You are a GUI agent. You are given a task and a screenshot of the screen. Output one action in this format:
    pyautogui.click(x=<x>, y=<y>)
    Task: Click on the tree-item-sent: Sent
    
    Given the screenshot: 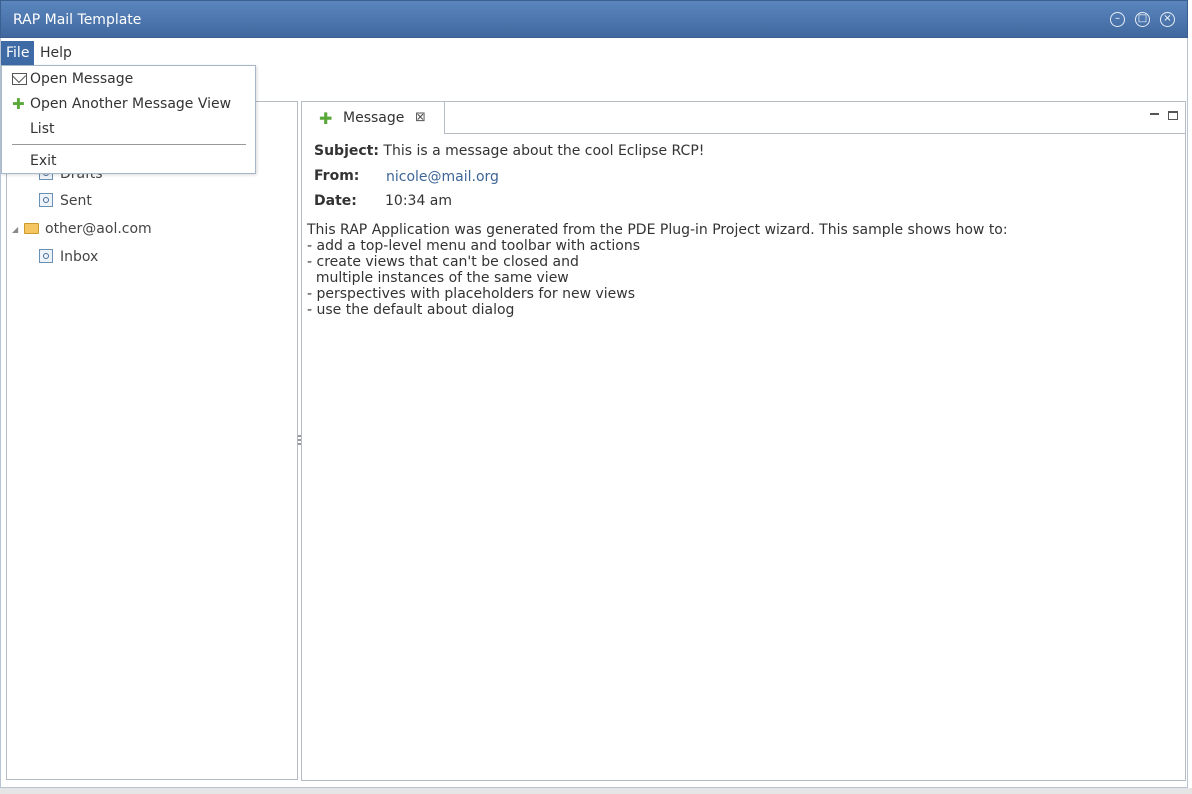 What is the action you would take?
    pyautogui.click(x=65, y=201)
    